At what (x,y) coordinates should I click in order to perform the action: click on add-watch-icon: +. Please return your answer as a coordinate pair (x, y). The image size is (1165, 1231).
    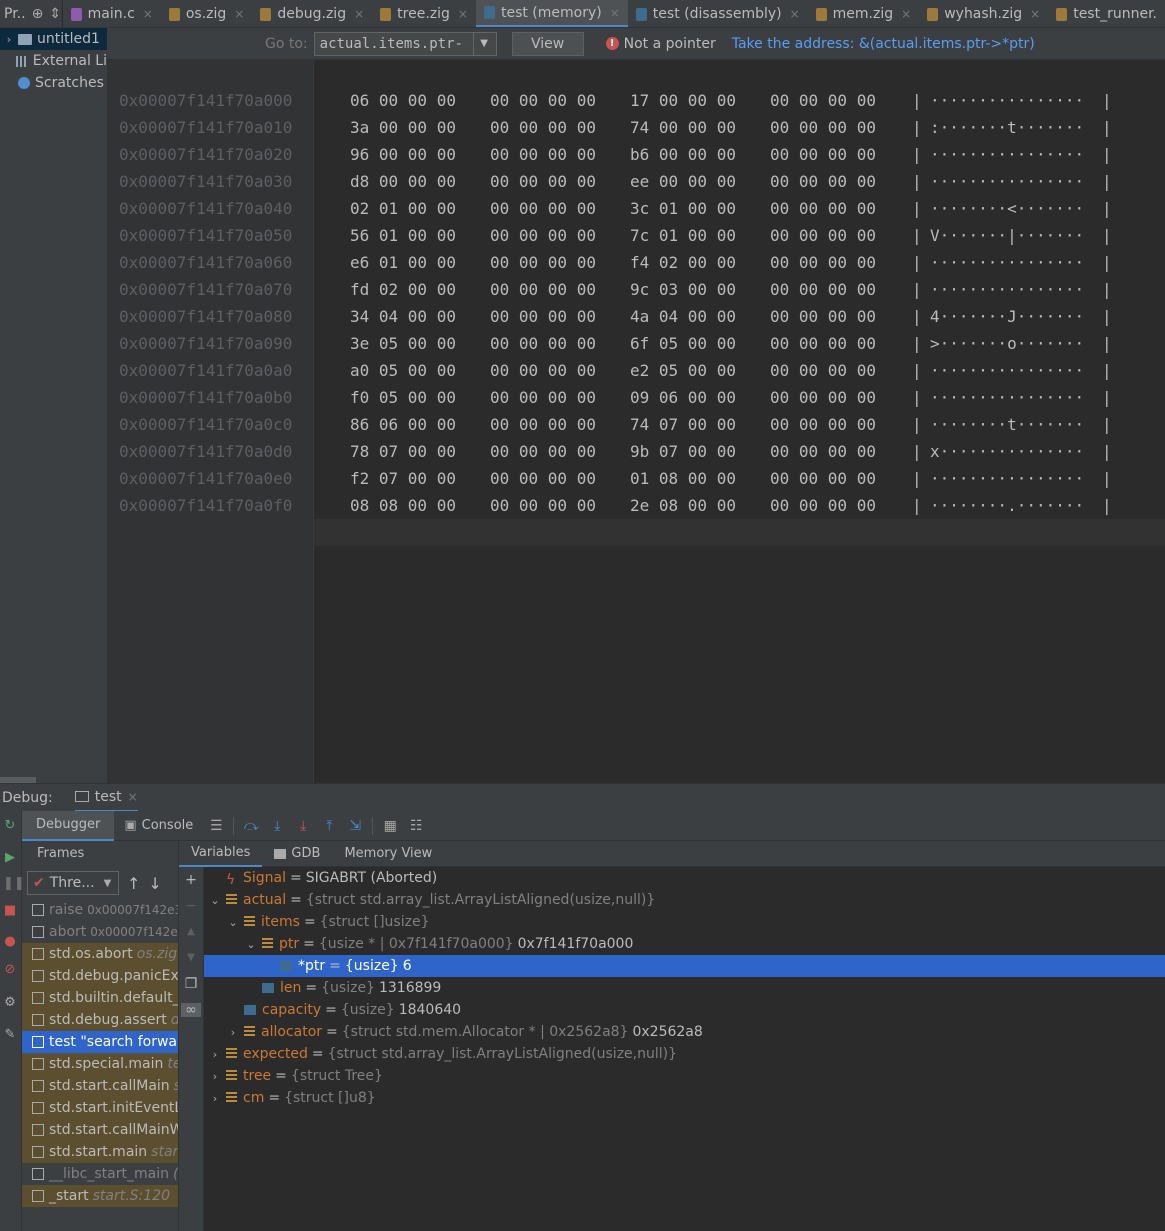
    Looking at the image, I should click on (191, 880).